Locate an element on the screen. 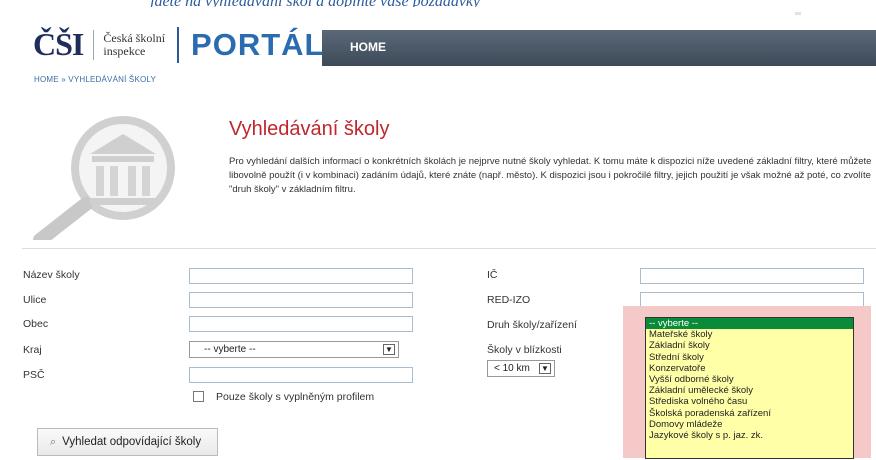 The width and height of the screenshot is (876, 460). postcode-input is located at coordinates (301, 375).